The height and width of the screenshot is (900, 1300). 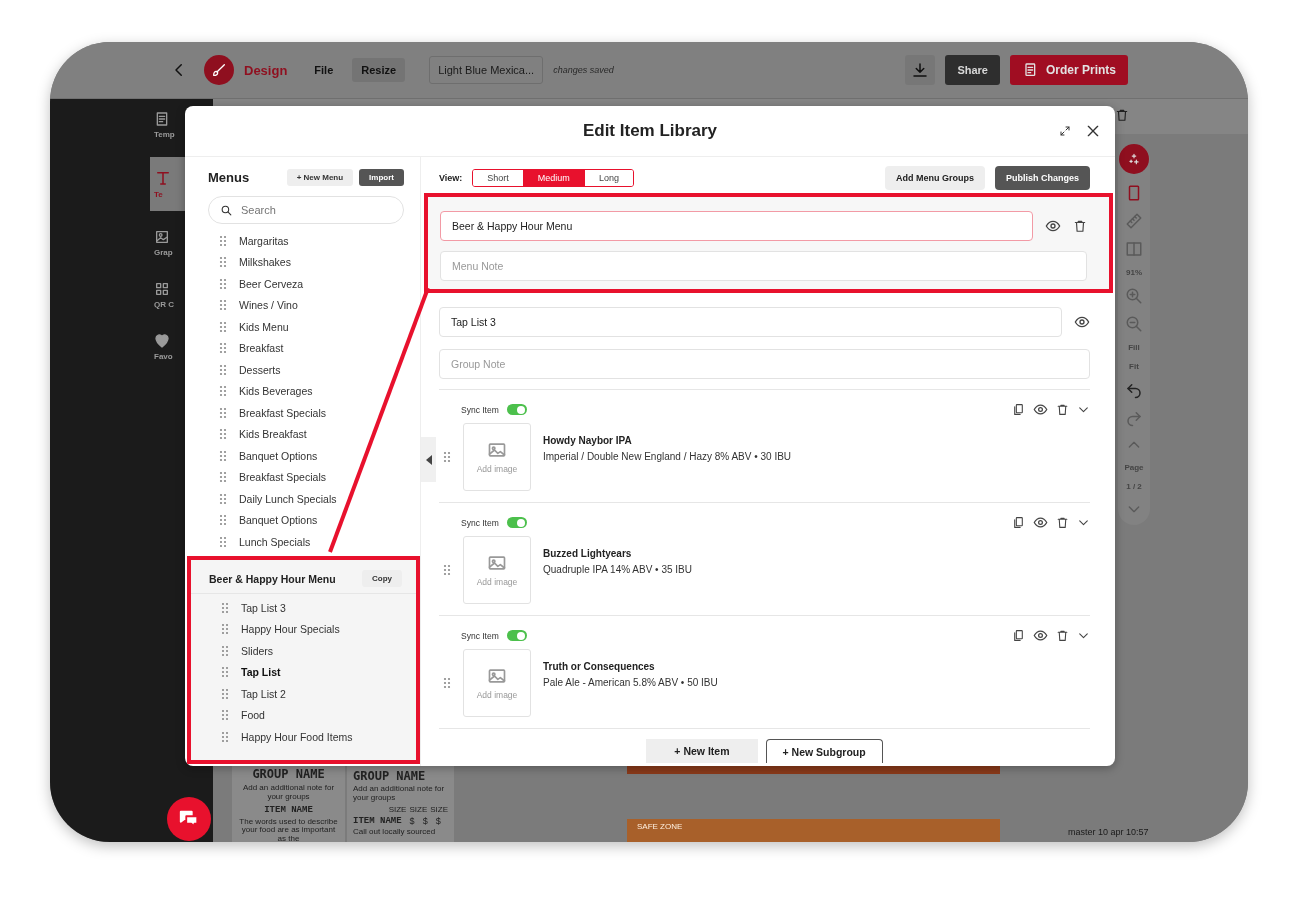 I want to click on menu-list-item: Beer Cerveza, so click(x=271, y=283).